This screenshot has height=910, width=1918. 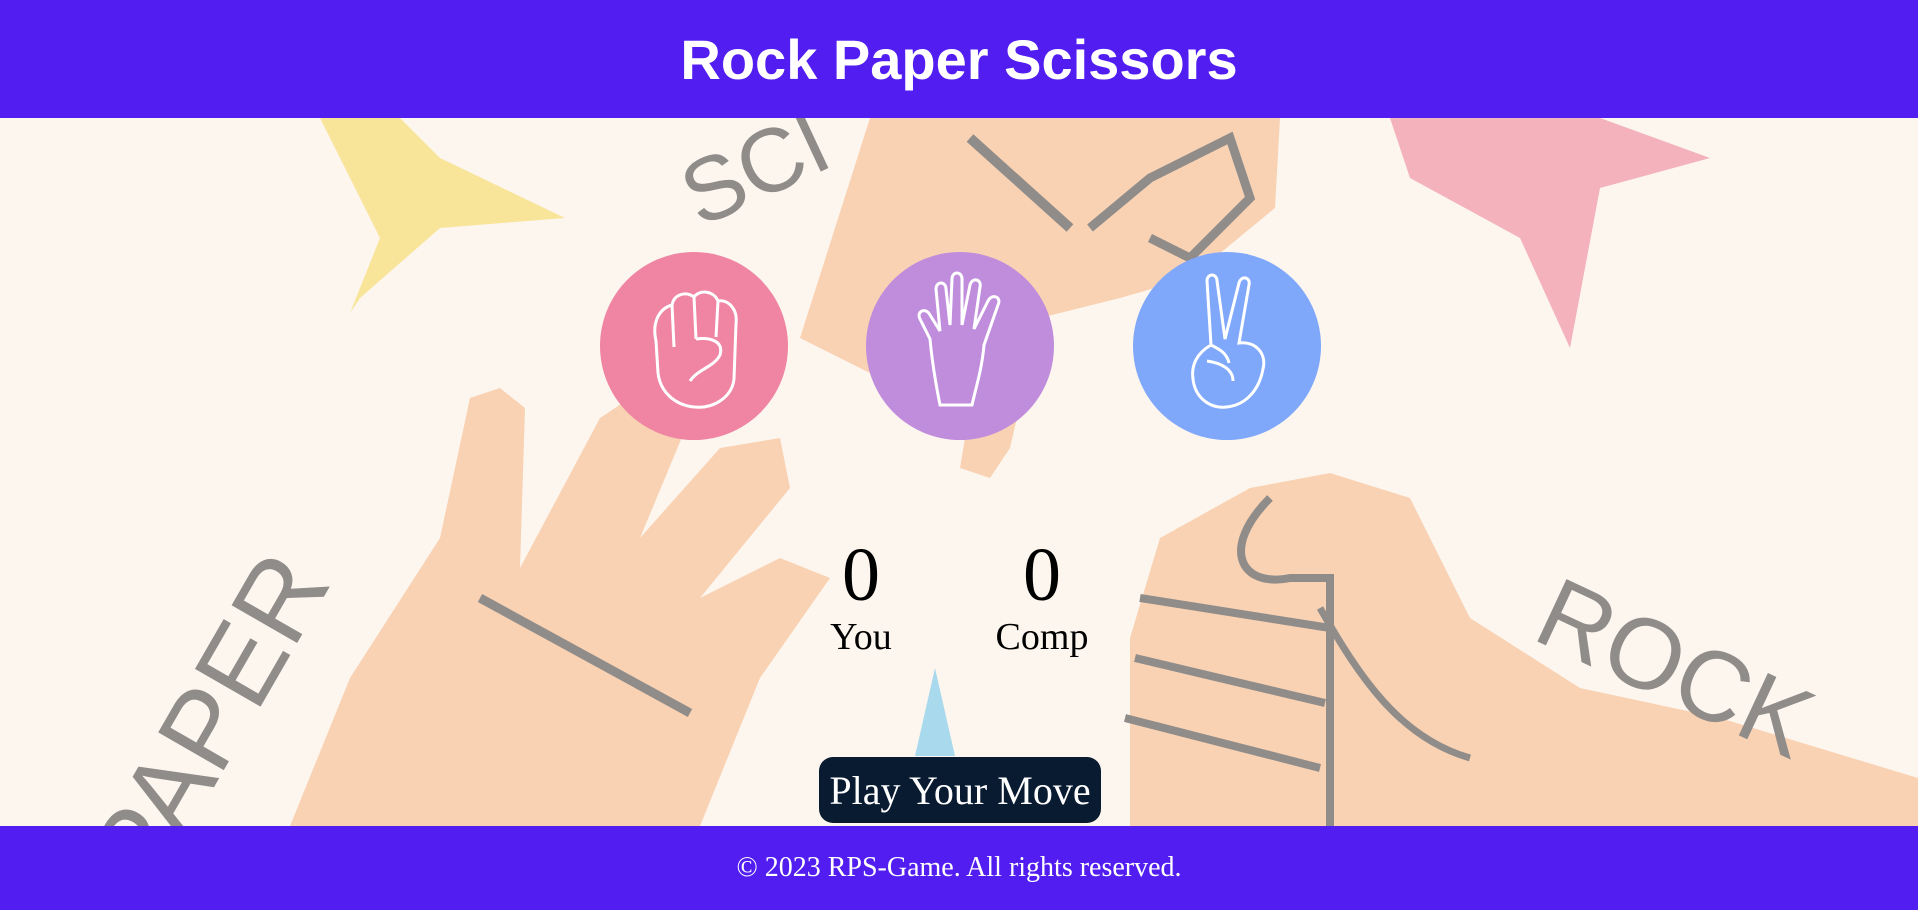 I want to click on paper-choice-button, so click(x=960, y=346).